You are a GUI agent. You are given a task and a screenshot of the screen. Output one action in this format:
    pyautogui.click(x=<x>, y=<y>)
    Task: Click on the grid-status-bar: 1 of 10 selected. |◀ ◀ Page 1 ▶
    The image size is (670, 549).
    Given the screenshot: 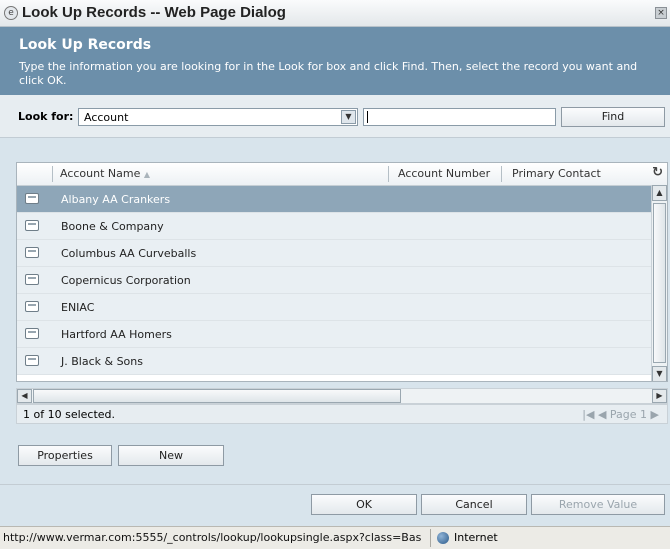 What is the action you would take?
    pyautogui.click(x=342, y=414)
    